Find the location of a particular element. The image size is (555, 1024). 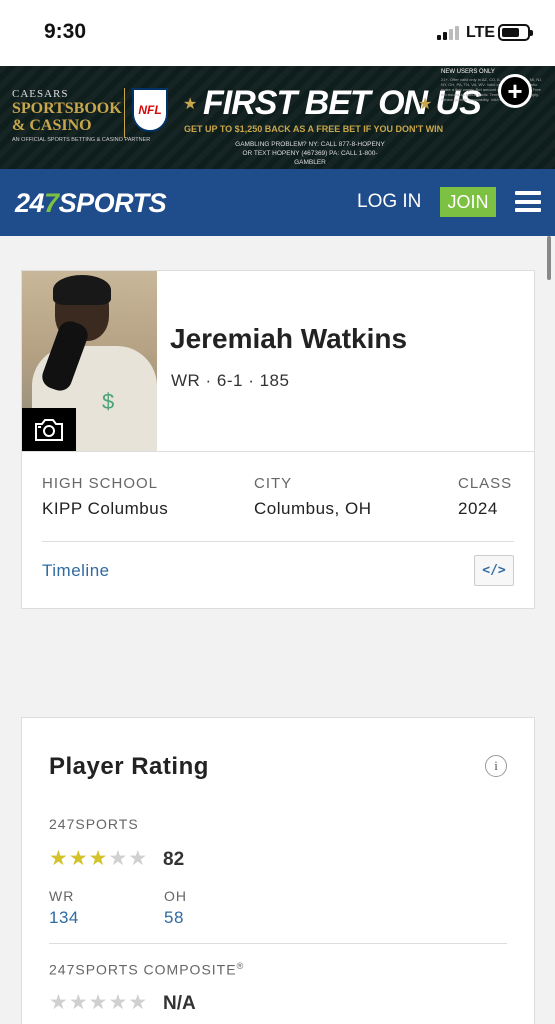

nfl-logo-text: NFL is located at coordinates (150, 110).